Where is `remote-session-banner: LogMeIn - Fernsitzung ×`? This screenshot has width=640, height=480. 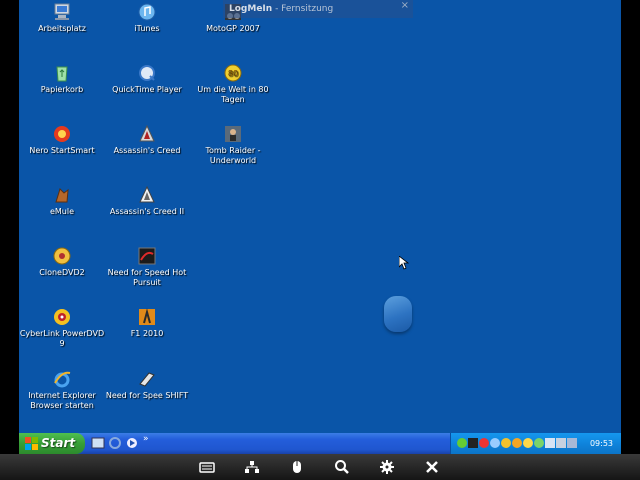 remote-session-banner: LogMeIn - Fernsitzung × is located at coordinates (318, 9).